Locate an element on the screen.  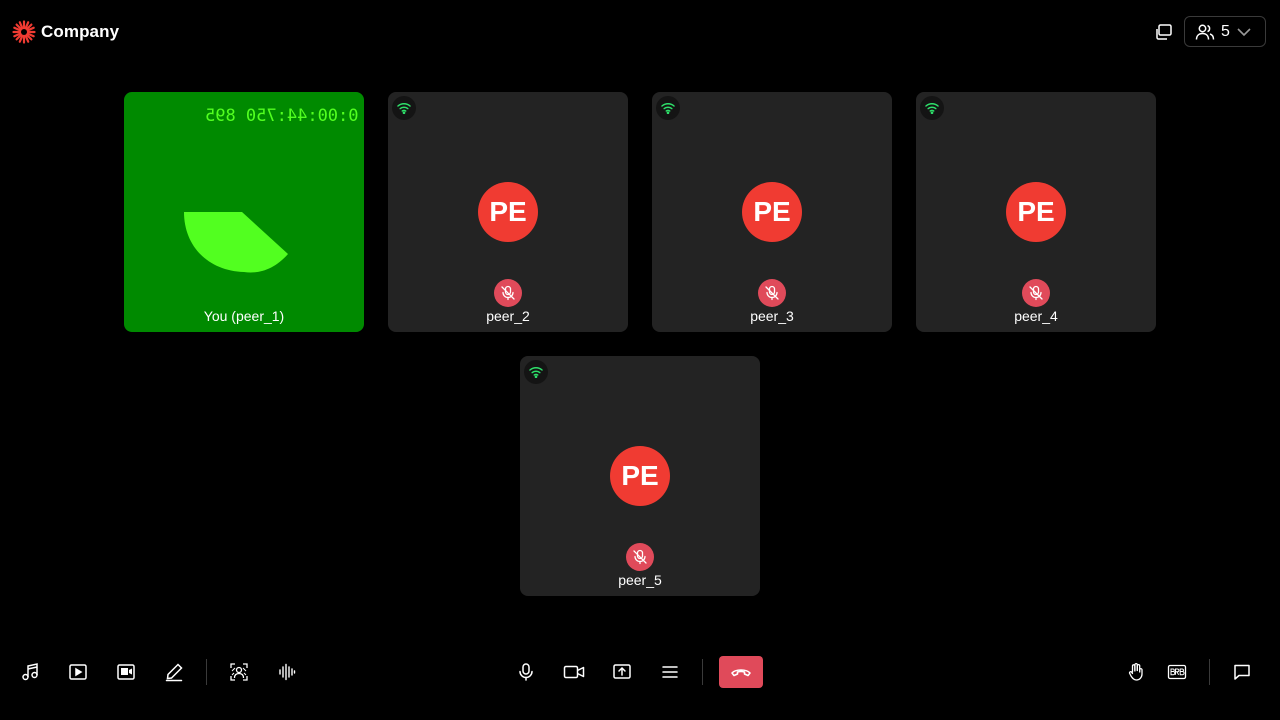
tile-name-label: peer_5 is located at coordinates (640, 580).